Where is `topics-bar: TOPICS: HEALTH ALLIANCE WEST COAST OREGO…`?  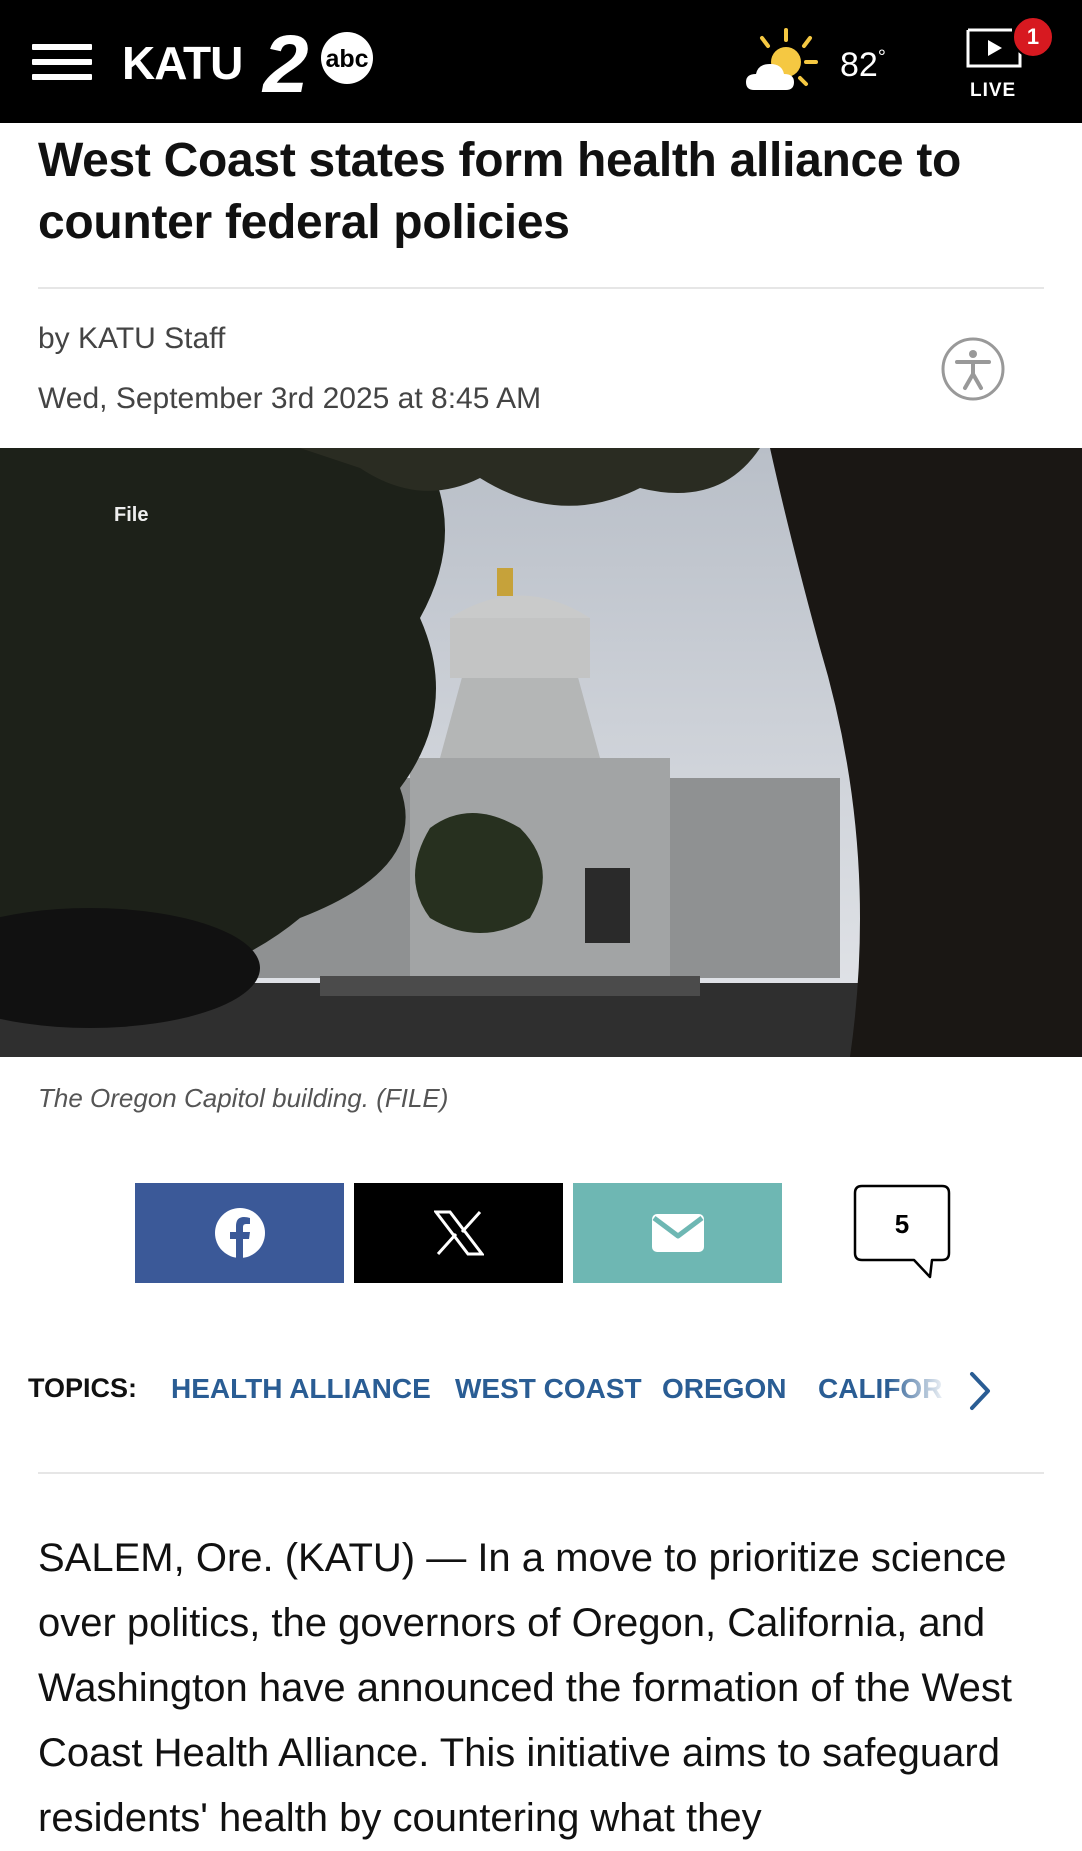 topics-bar: TOPICS: HEALTH ALLIANCE WEST COAST OREGO… is located at coordinates (523, 1393).